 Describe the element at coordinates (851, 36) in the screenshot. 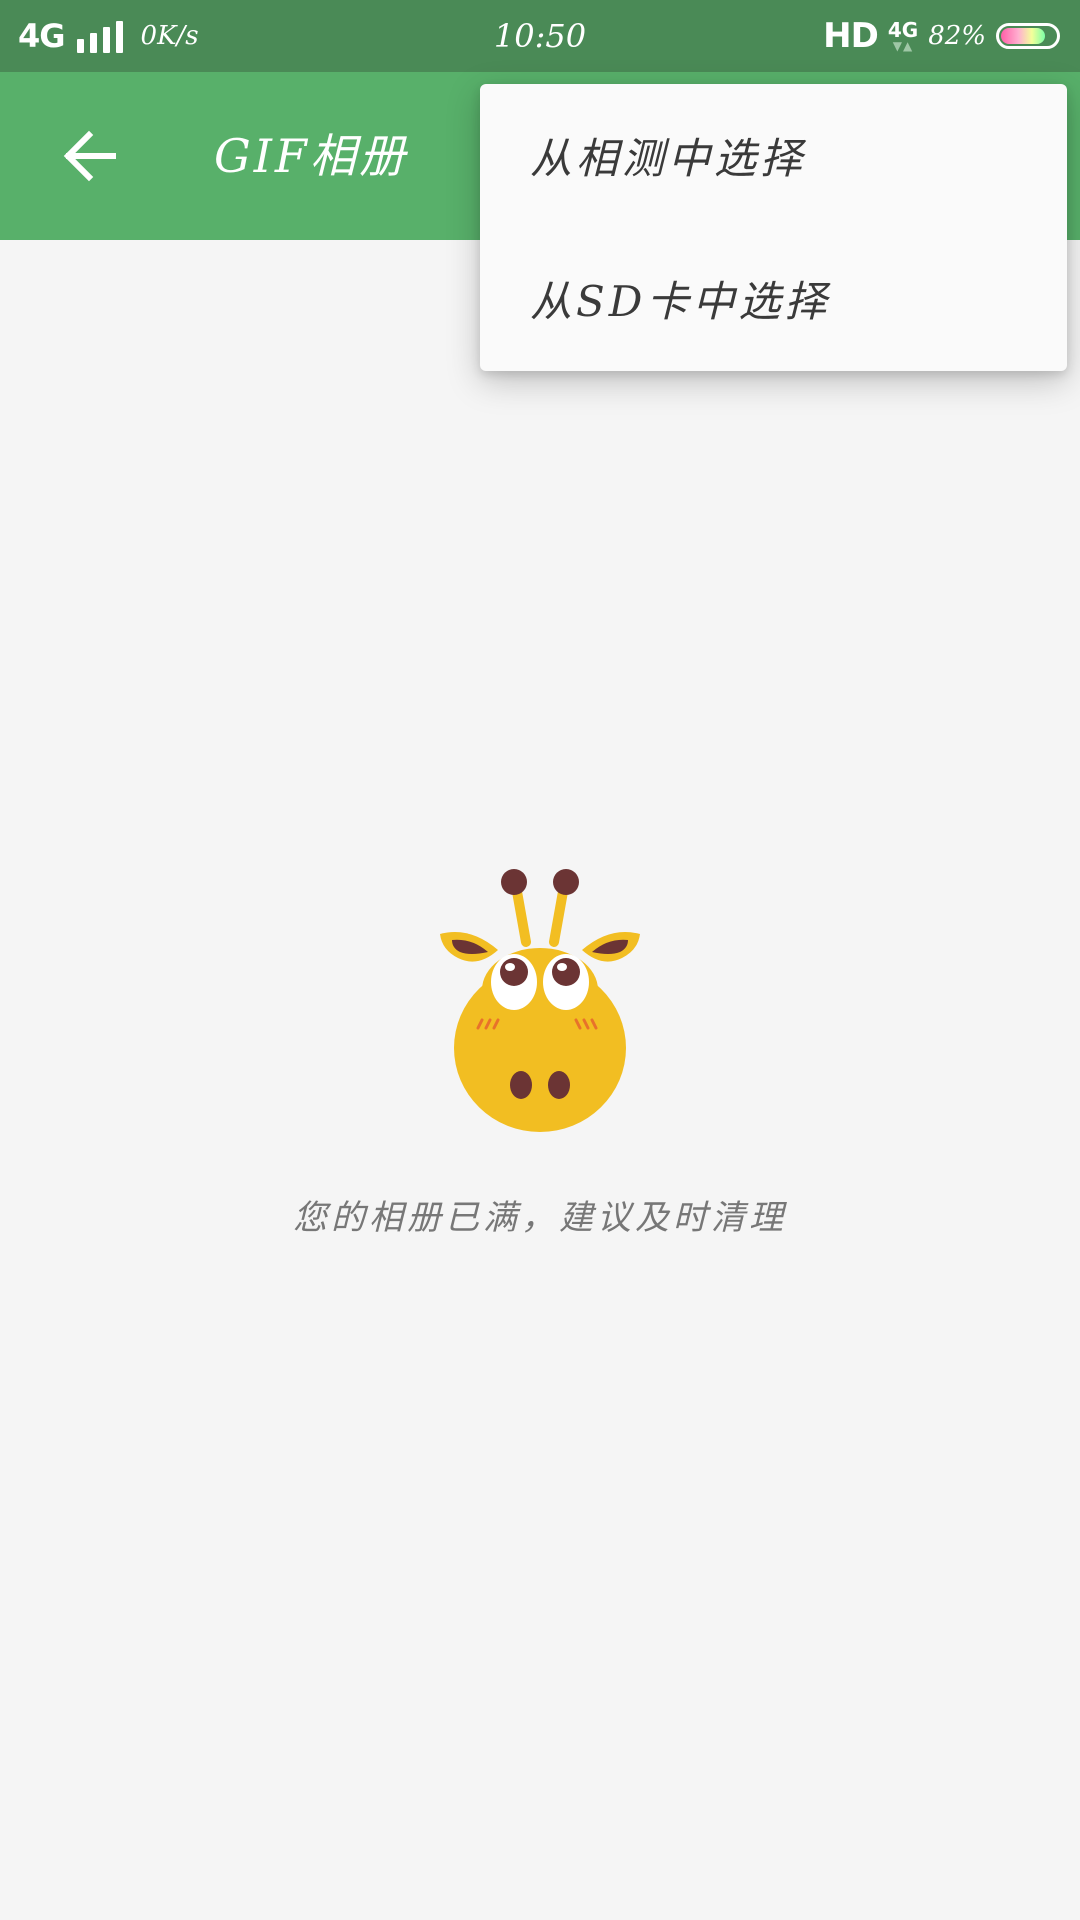

I see `hd-indicator: HD` at that location.